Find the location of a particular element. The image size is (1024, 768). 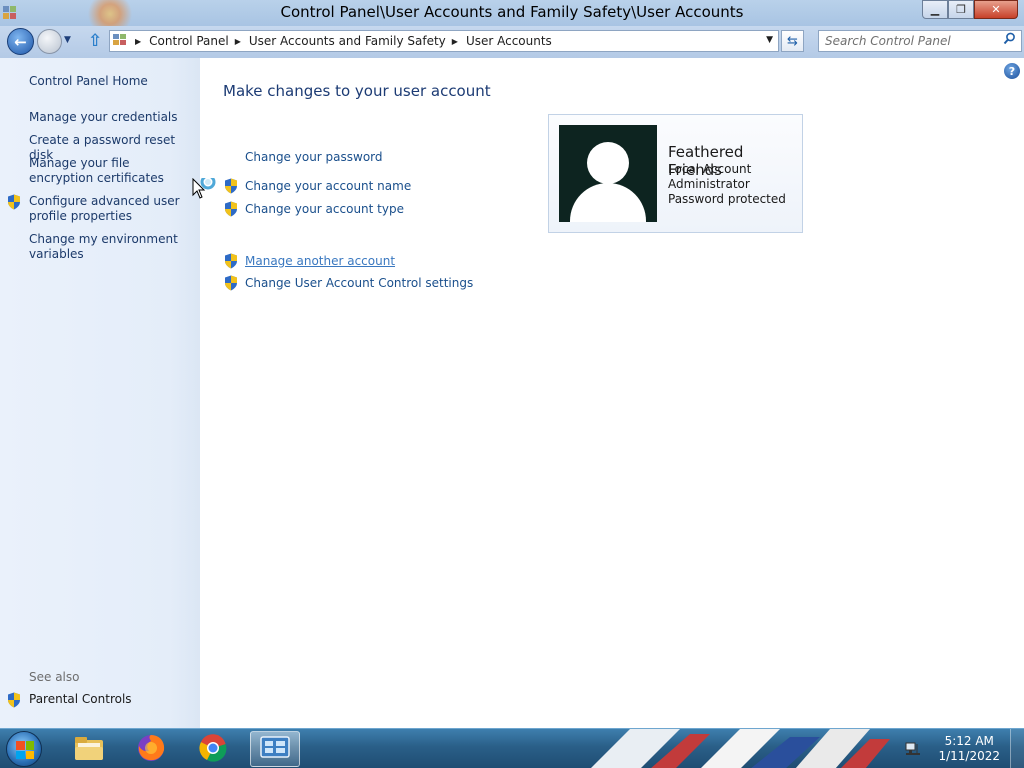

manage-credentials-link: Manage your credentials is located at coordinates (111, 117).